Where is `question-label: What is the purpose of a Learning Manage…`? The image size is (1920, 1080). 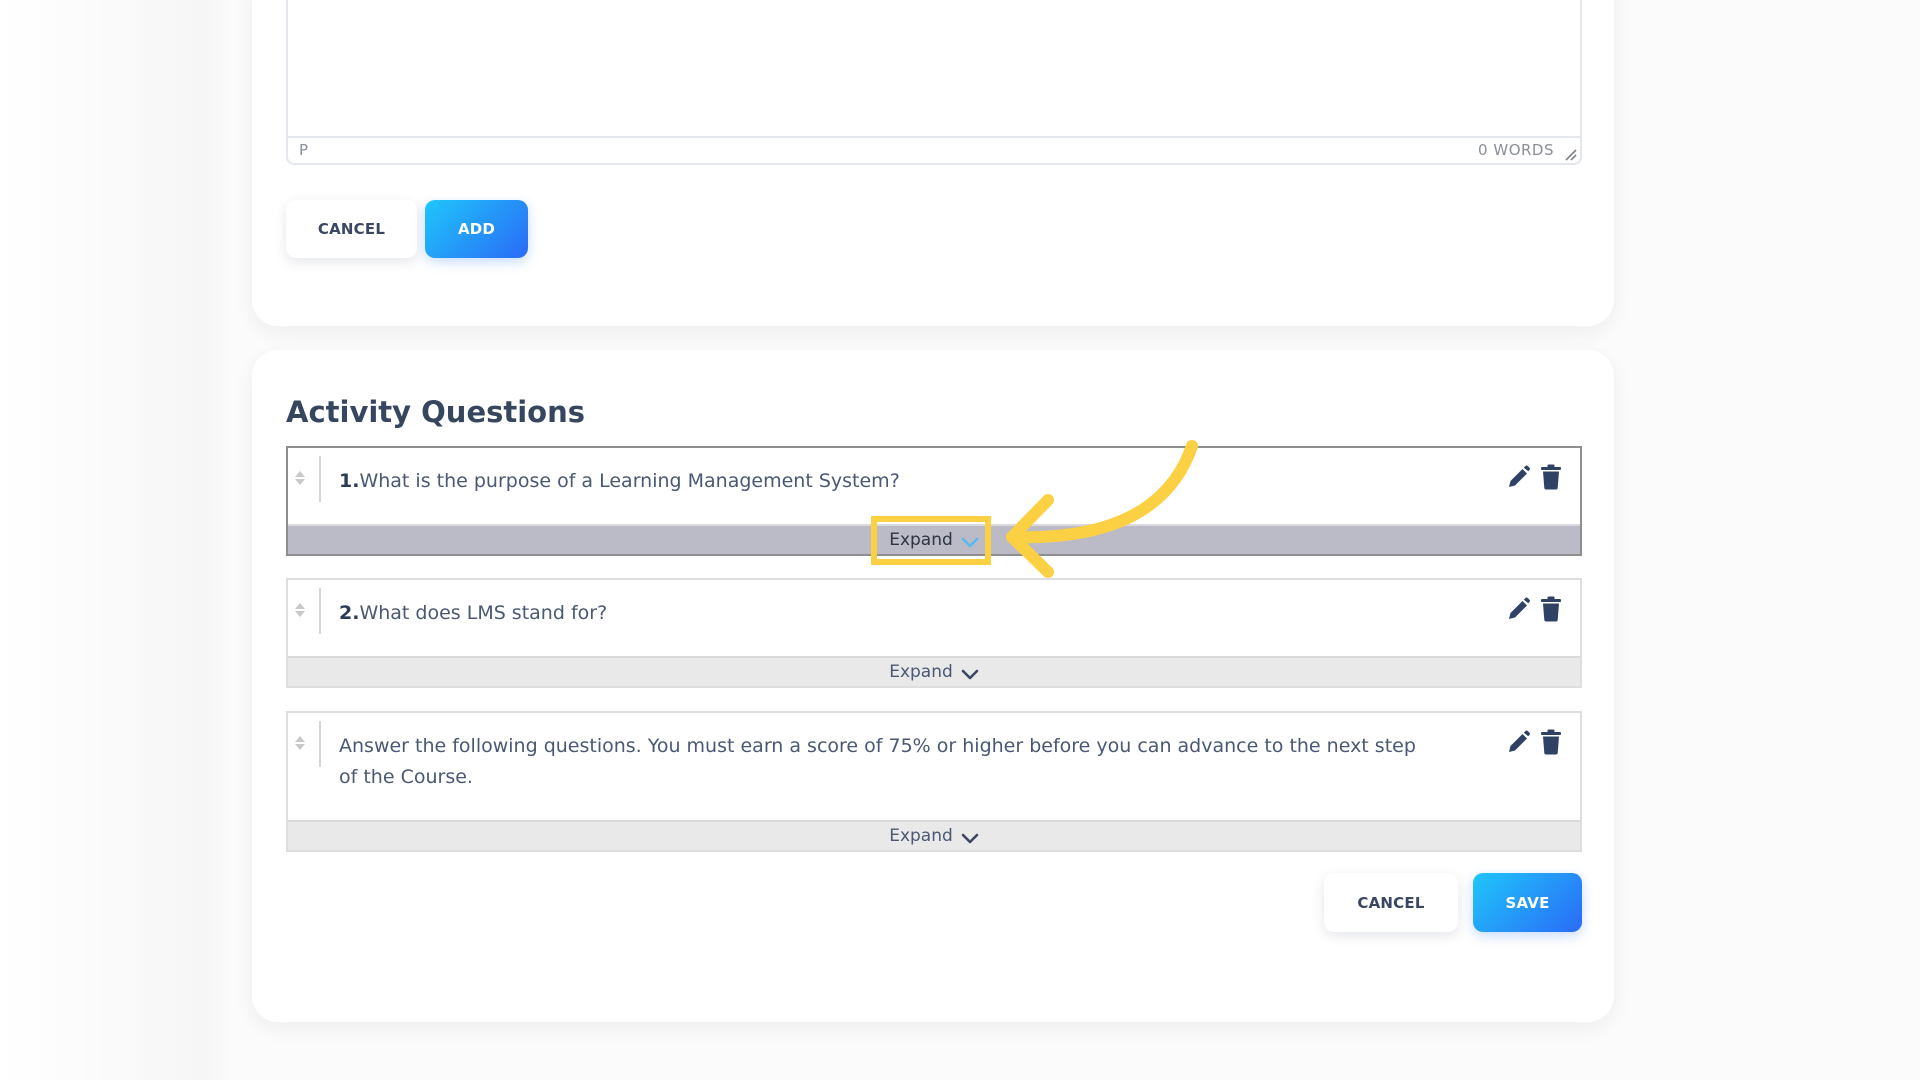 question-label: What is the purpose of a Learning Manage… is located at coordinates (629, 481).